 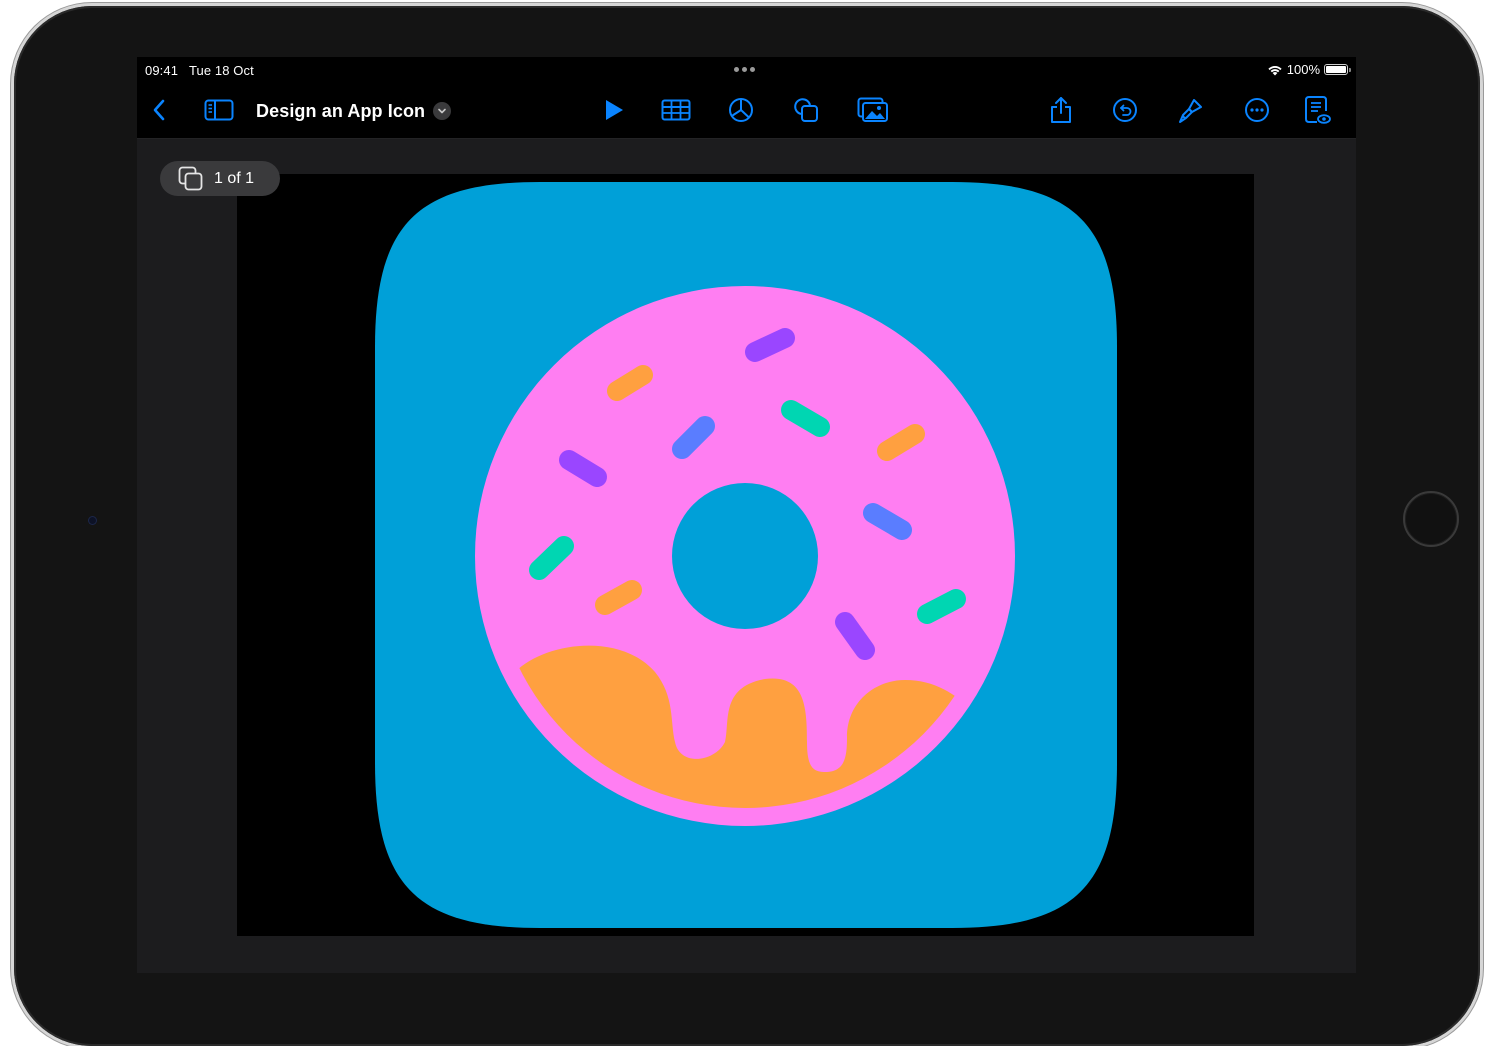 I want to click on insert-shape-button, so click(x=806, y=110).